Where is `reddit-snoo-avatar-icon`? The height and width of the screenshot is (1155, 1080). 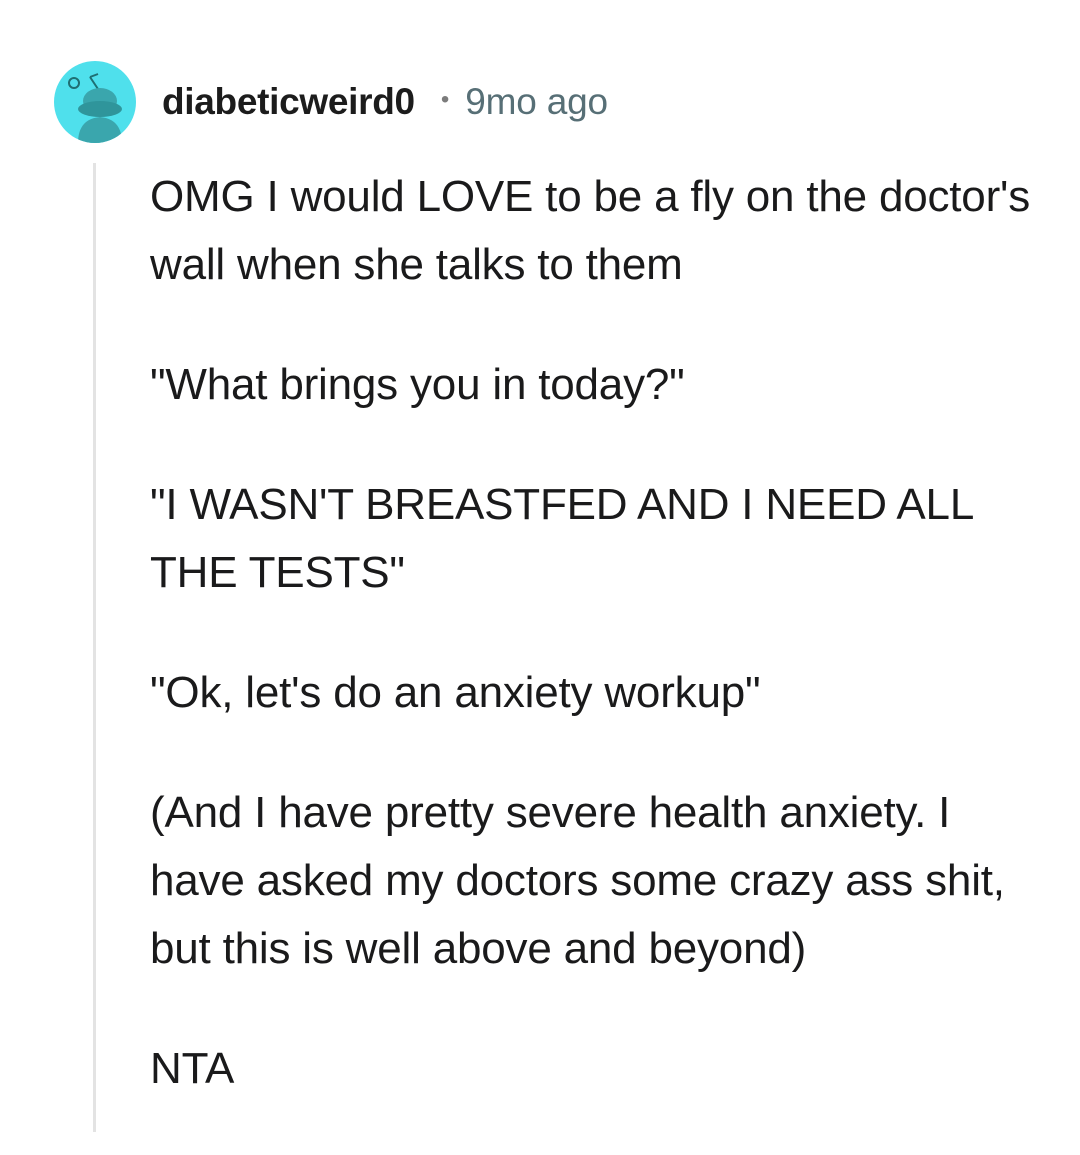 reddit-snoo-avatar-icon is located at coordinates (95, 108).